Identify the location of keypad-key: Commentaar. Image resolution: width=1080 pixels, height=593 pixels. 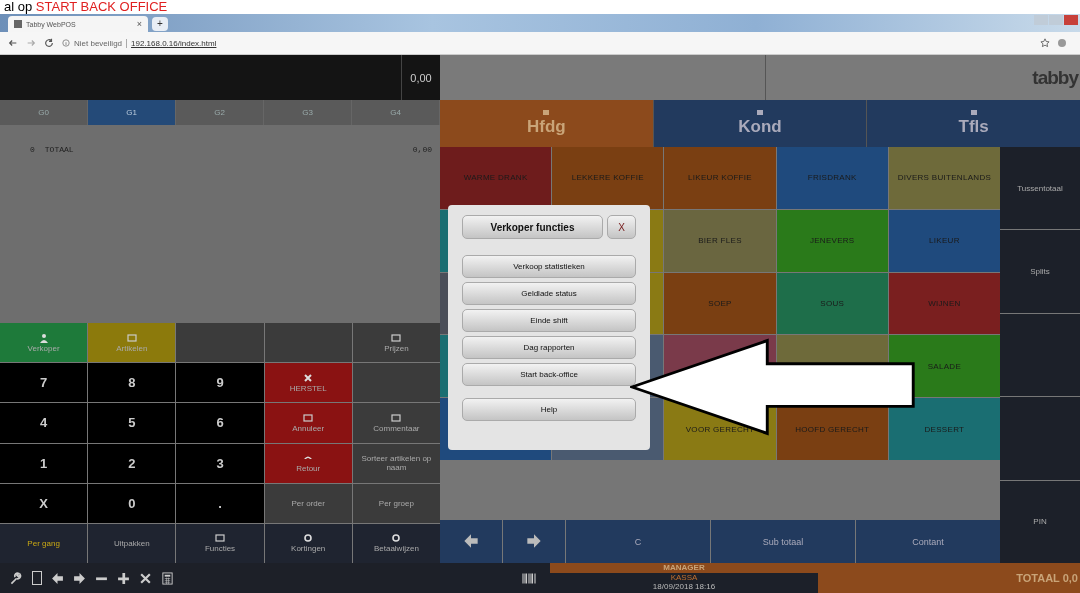
(396, 423).